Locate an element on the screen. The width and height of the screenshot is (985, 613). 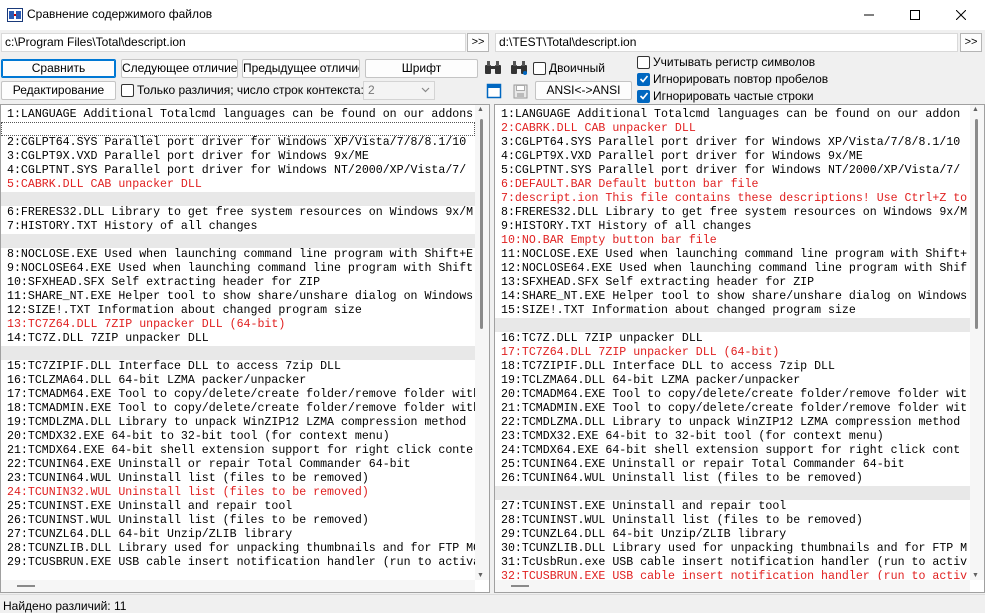
right-file-path-input: d:\TEST\Total\descript.ion is located at coordinates (726, 42).